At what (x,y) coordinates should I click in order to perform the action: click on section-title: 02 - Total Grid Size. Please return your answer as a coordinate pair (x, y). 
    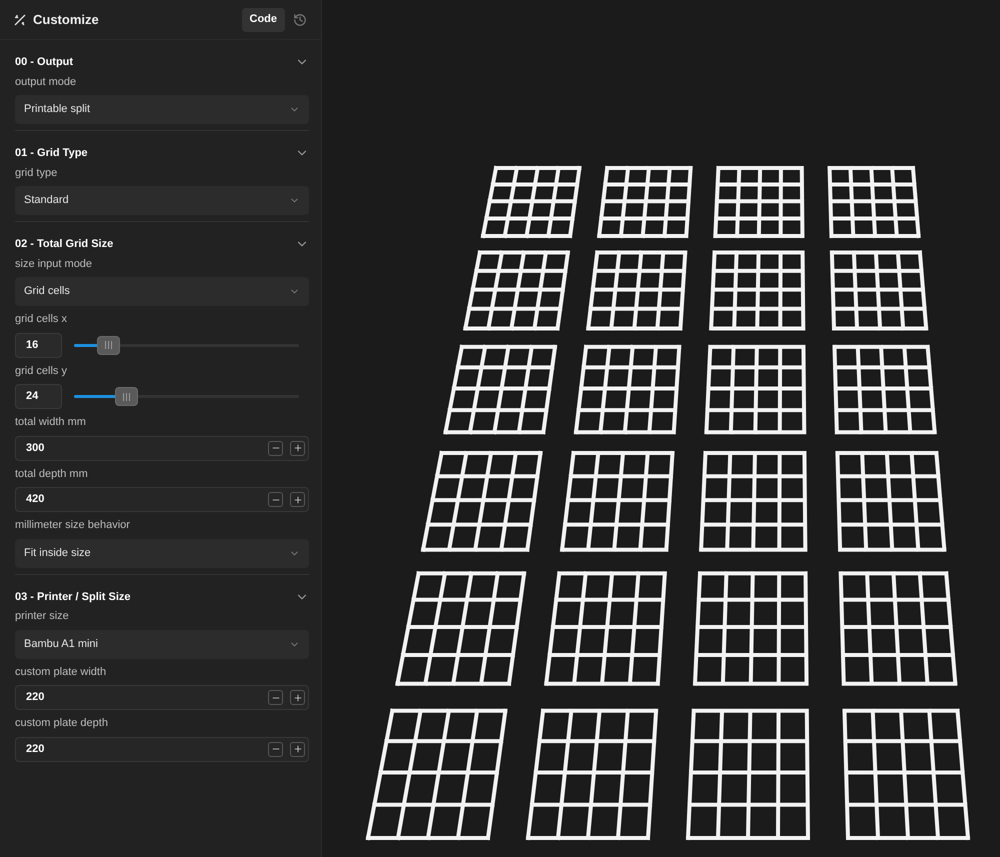
    Looking at the image, I should click on (64, 244).